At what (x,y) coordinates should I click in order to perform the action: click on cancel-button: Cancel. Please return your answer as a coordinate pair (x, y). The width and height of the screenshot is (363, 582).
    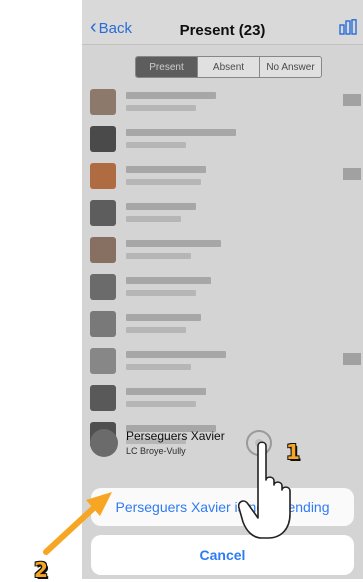
    Looking at the image, I should click on (222, 555).